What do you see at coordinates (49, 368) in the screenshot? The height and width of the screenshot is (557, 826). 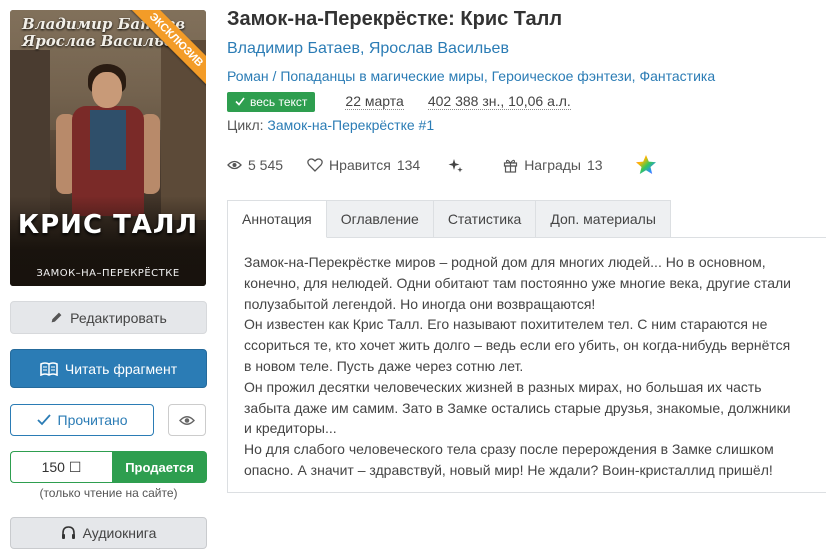 I see `book-open-icon` at bounding box center [49, 368].